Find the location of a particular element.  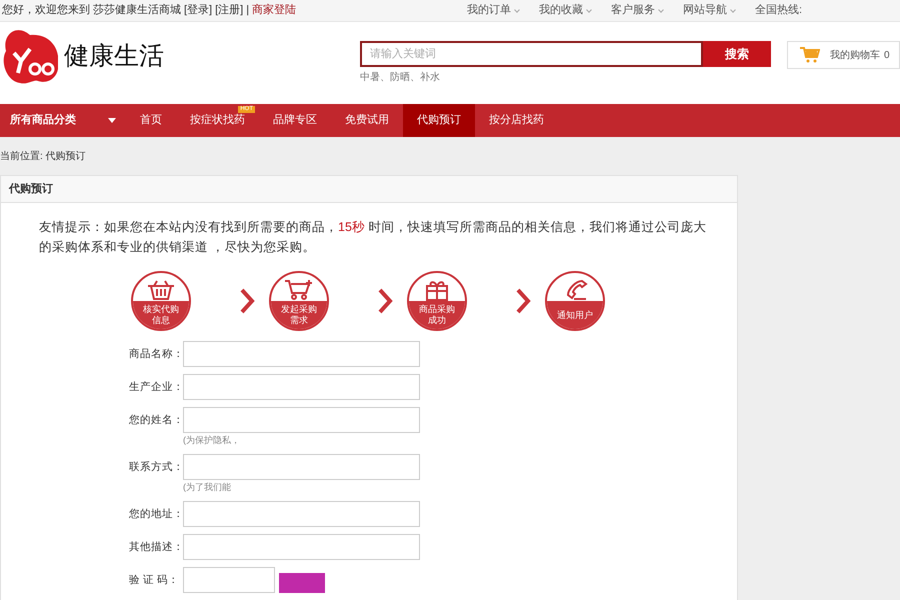

breadcrumb: 当前位置: 代购预订 is located at coordinates (43, 157).